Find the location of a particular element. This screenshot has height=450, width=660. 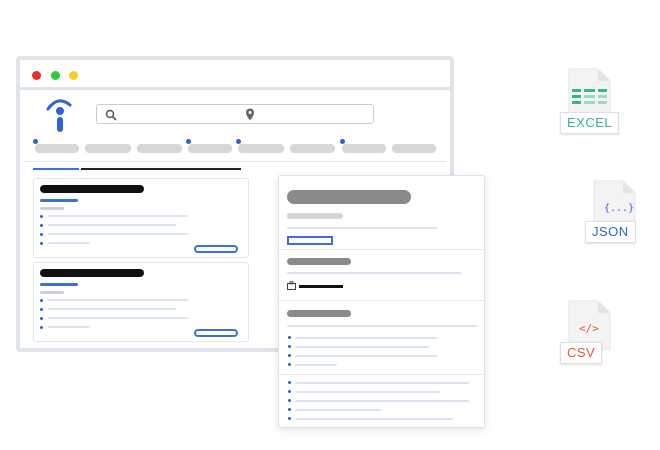

tab-active-indicator is located at coordinates (56, 169).